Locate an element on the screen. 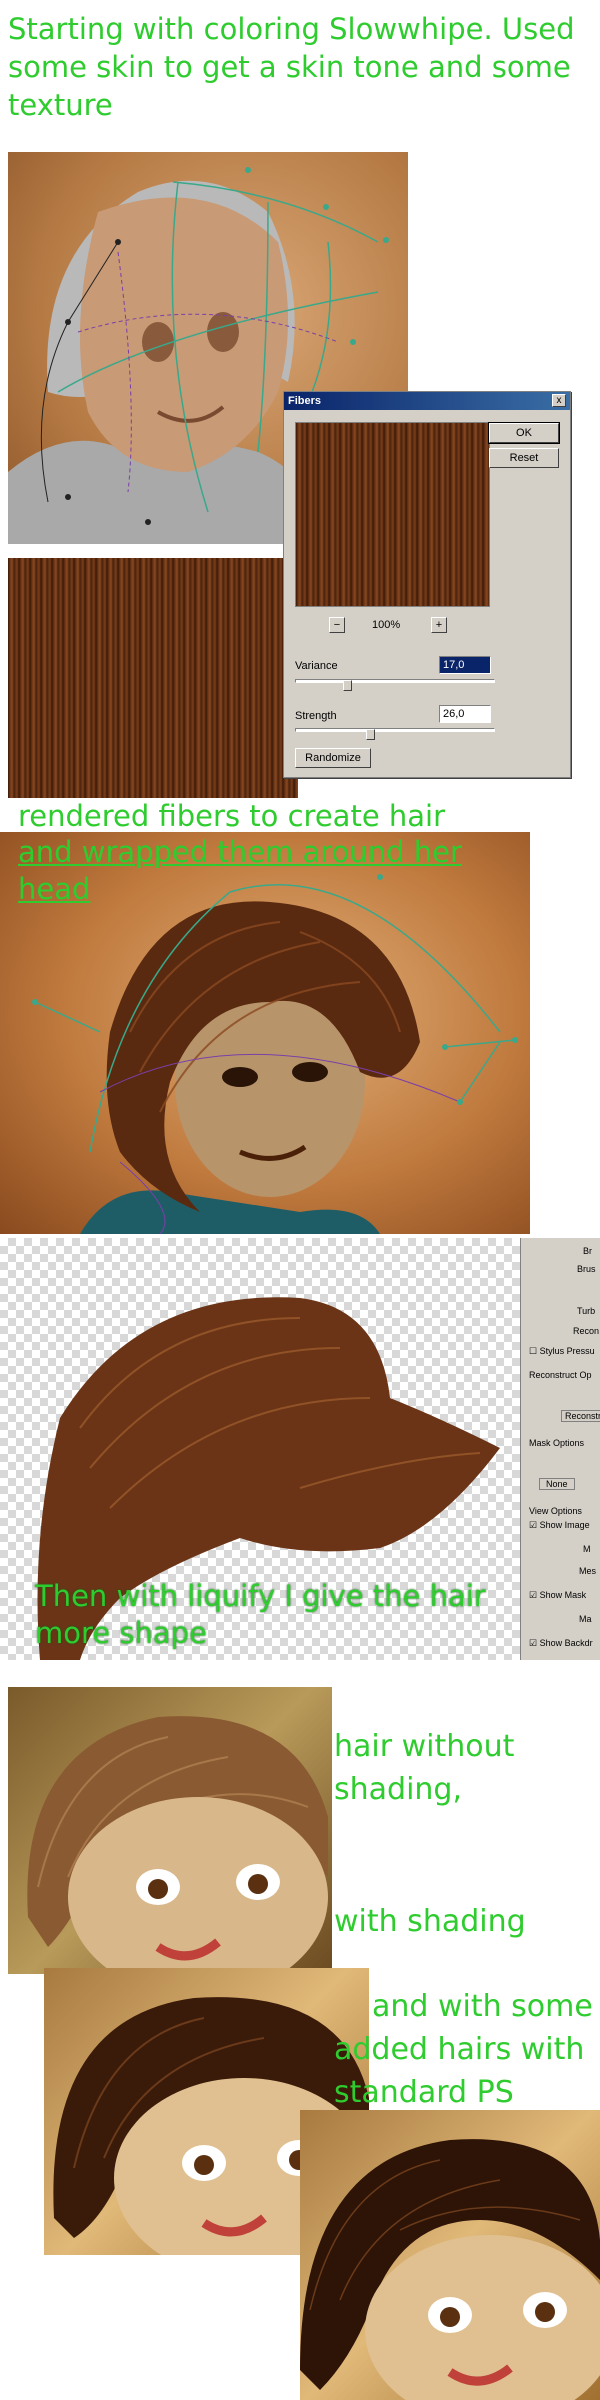 The height and width of the screenshot is (2400, 600). liquify-caption-line1: Then with liquify I give the hair is located at coordinates (260, 1596).